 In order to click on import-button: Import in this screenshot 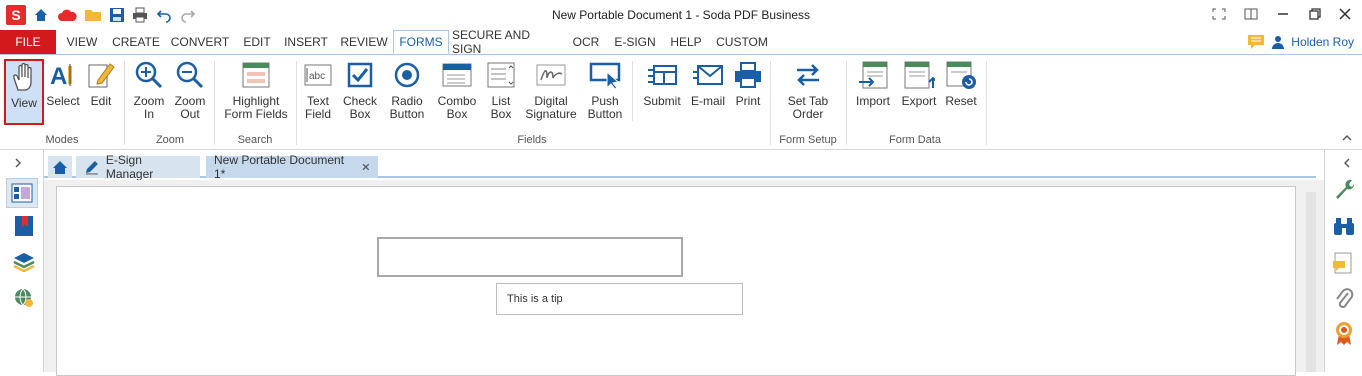, I will do `click(873, 92)`.